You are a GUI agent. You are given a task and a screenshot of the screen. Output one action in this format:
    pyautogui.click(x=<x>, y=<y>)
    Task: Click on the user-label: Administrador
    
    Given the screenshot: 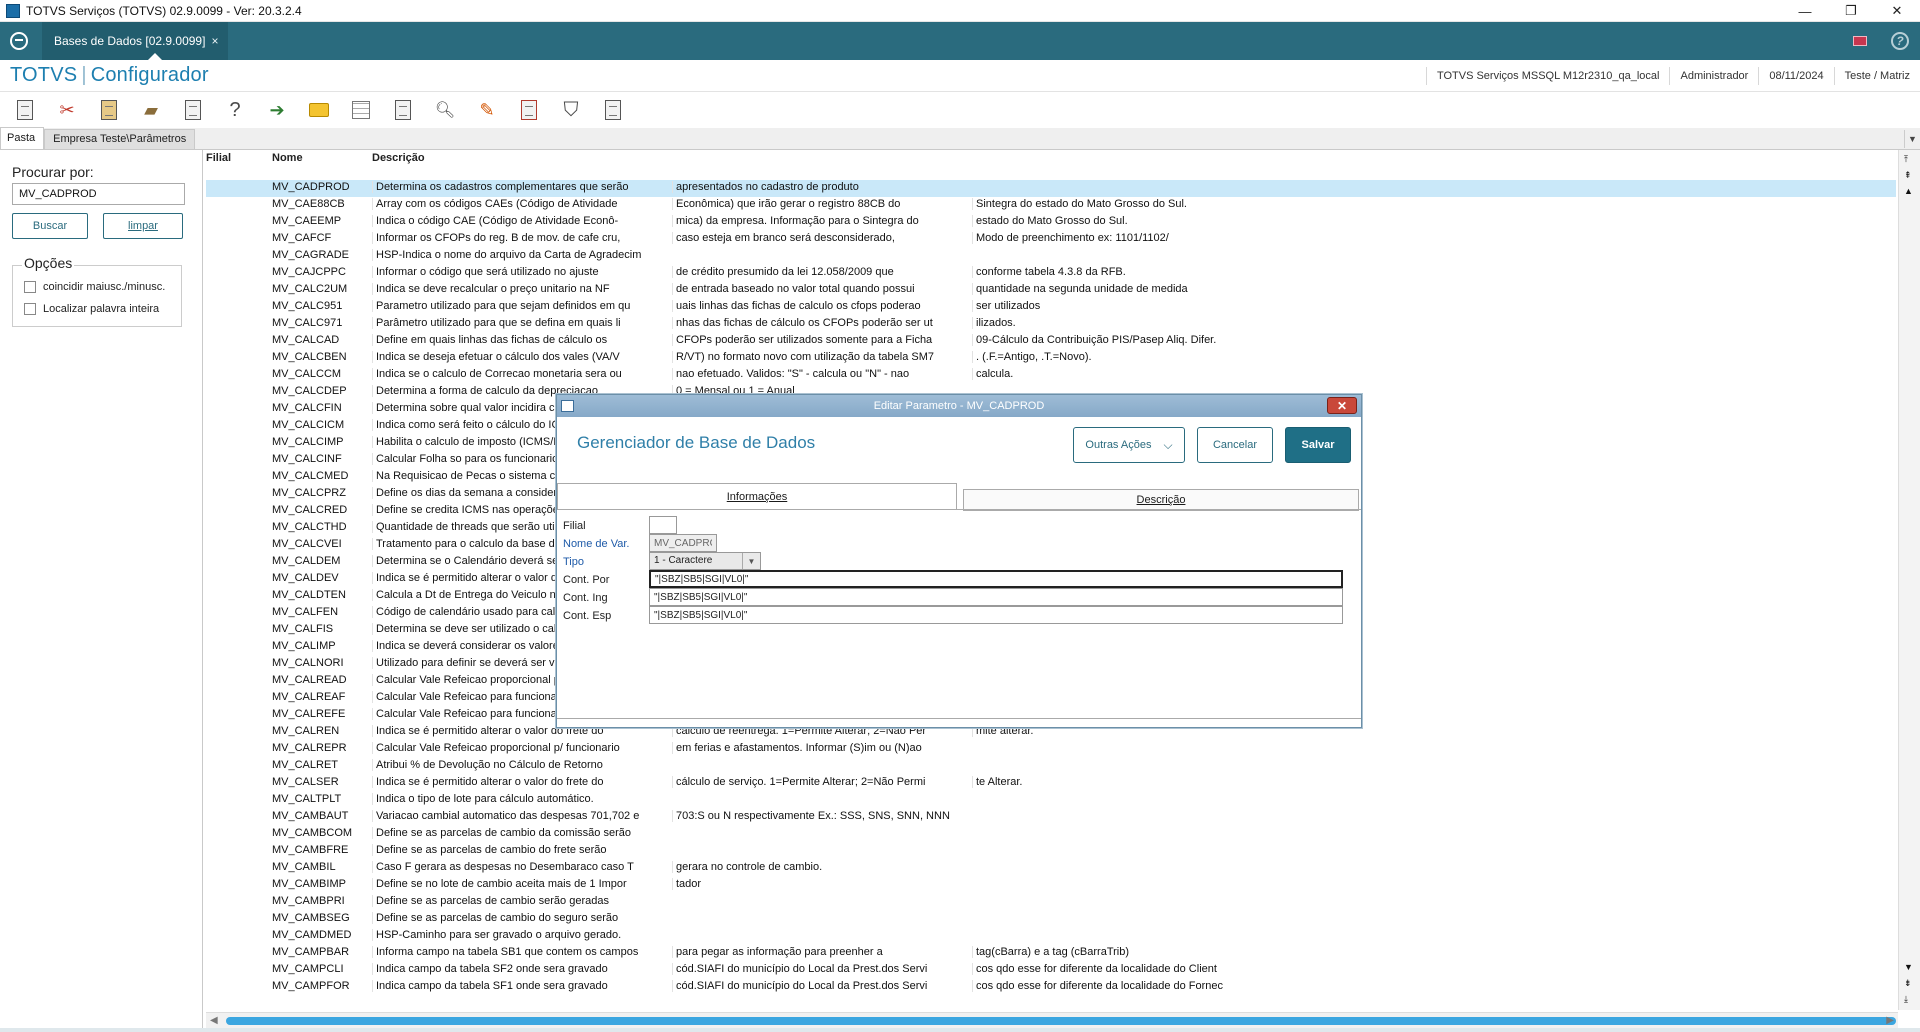 What is the action you would take?
    pyautogui.click(x=1713, y=76)
    